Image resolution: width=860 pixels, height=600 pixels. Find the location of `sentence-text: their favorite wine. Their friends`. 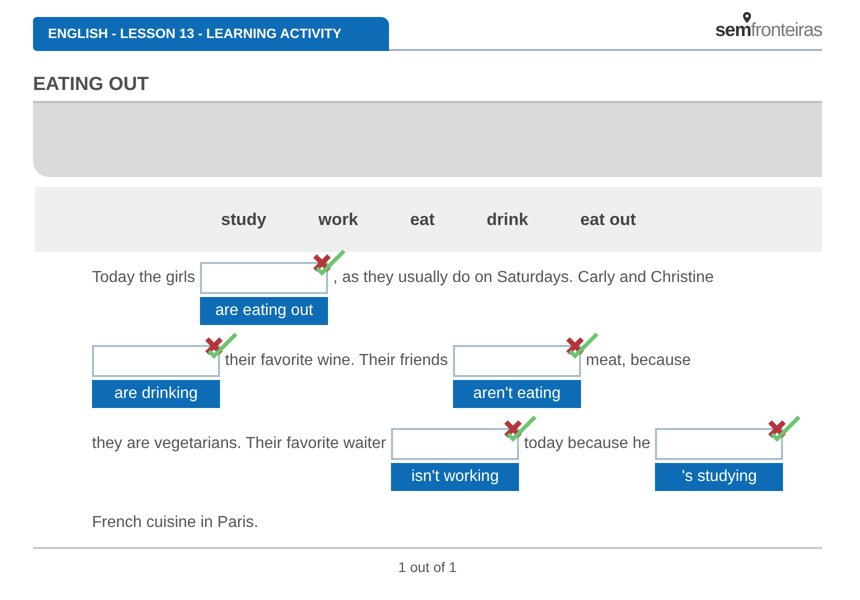

sentence-text: their favorite wine. Their friends is located at coordinates (336, 361).